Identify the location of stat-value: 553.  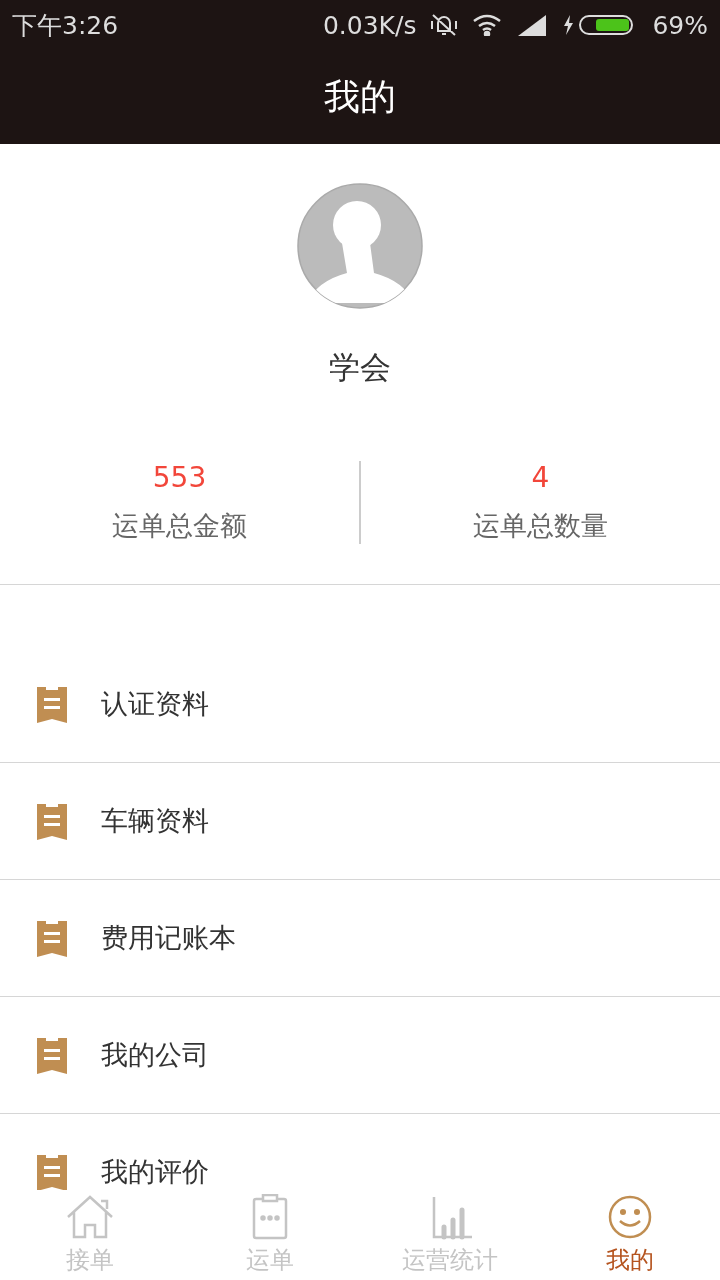
(179, 477).